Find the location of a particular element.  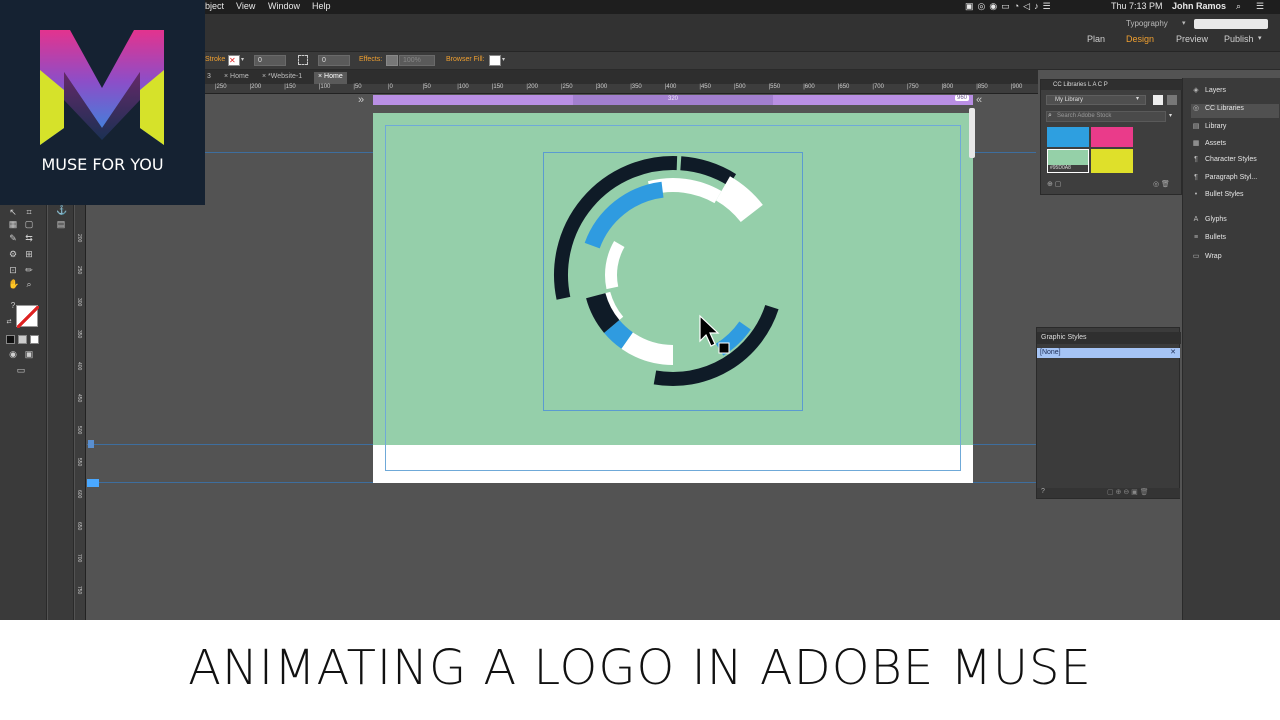

ruler-tick: |450 is located at coordinates (705, 87).